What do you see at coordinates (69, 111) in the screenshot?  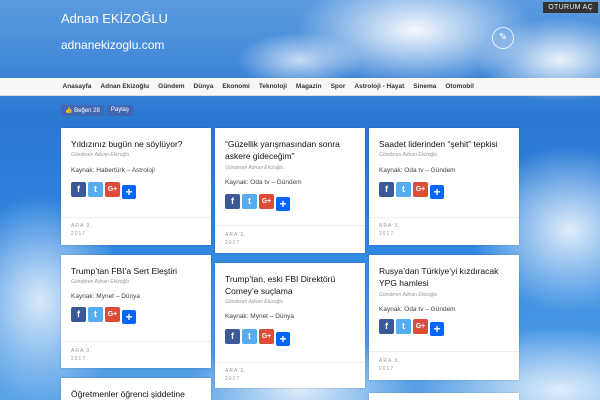 I see `thumbs-up-icon: 👍` at bounding box center [69, 111].